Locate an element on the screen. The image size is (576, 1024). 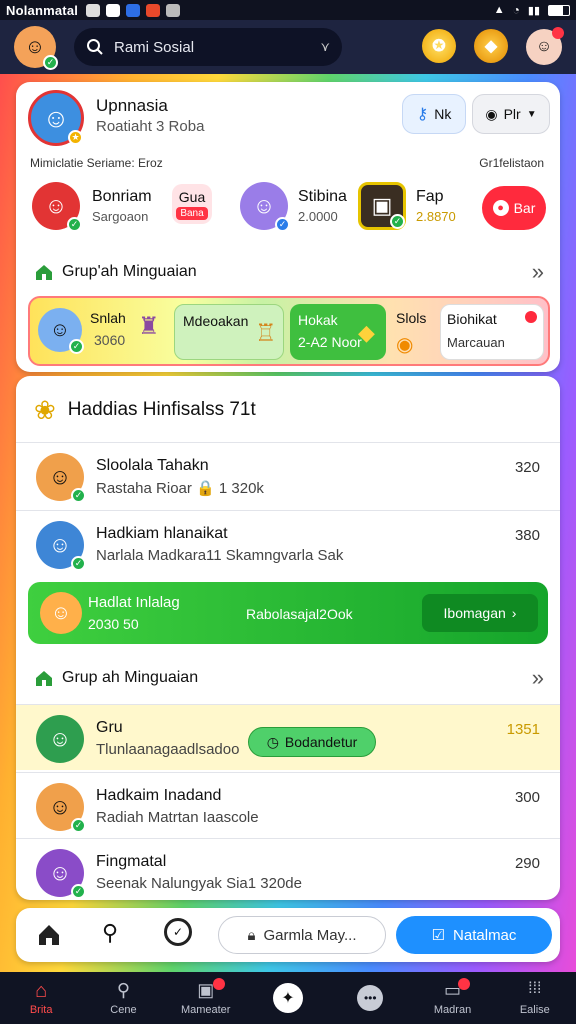
banner-action-label: Ibomagan is located at coordinates (474, 613).